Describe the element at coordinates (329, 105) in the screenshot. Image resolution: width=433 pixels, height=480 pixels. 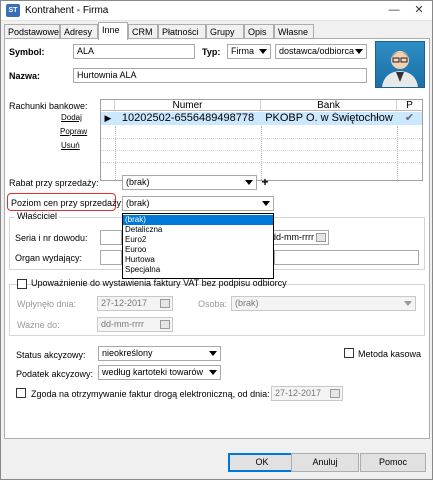
I see `column-bank: Bank` at that location.